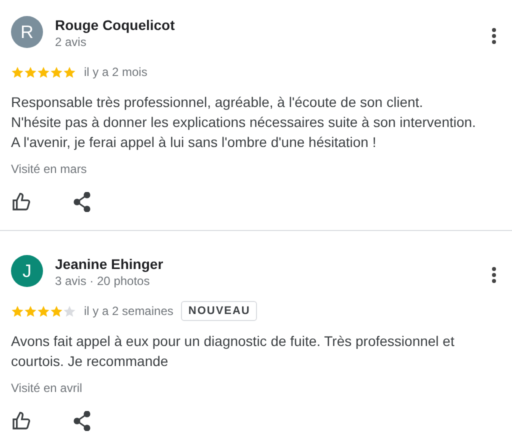 The height and width of the screenshot is (442, 512). I want to click on reviewer-stats: 3 avis · 20 photos, so click(103, 281).